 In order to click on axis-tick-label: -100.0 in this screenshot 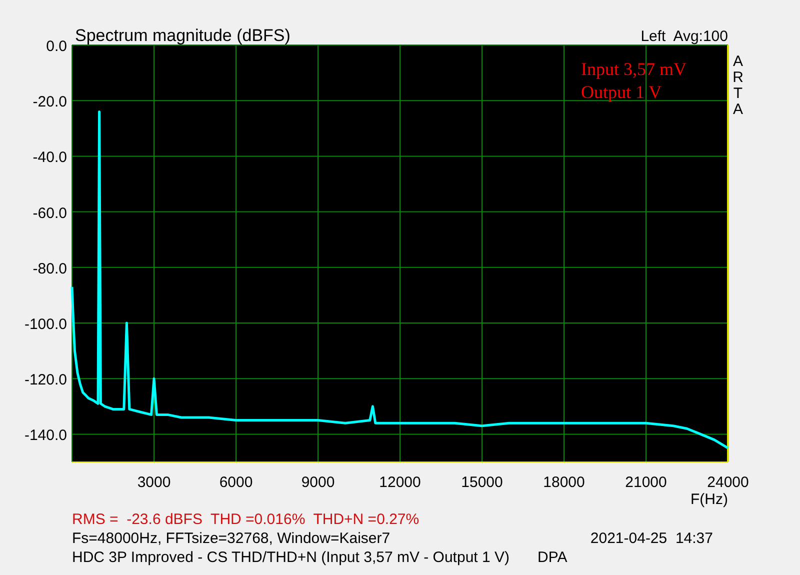, I will do `click(45, 324)`.